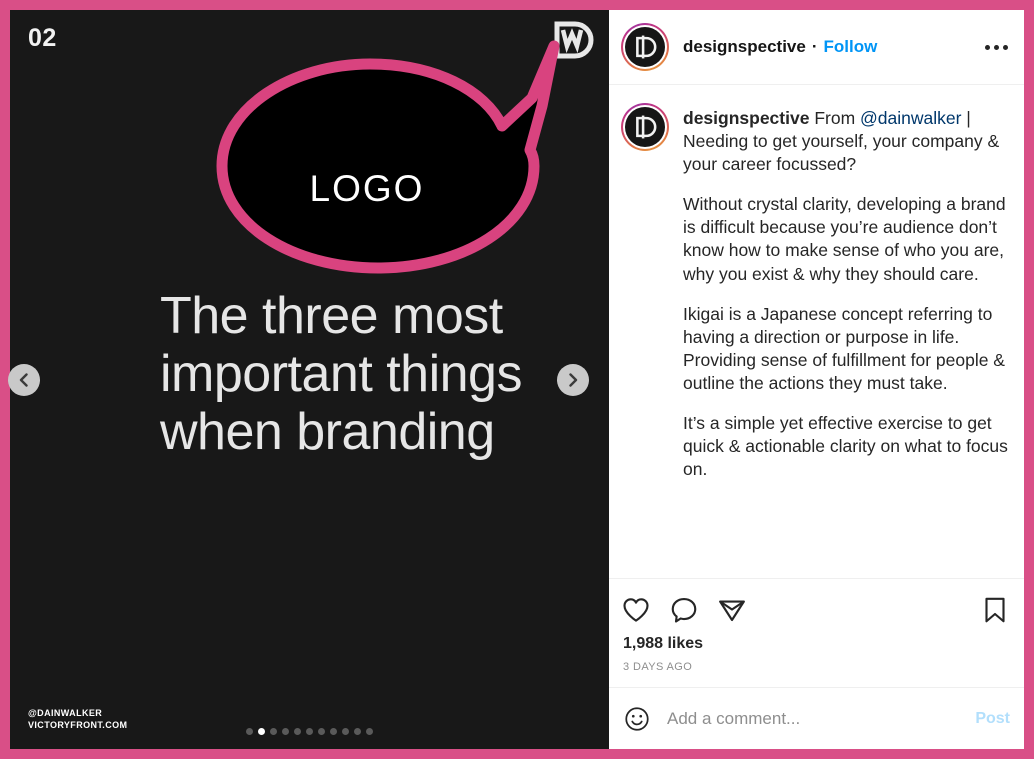  I want to click on headline-line-3: when branding, so click(327, 432).